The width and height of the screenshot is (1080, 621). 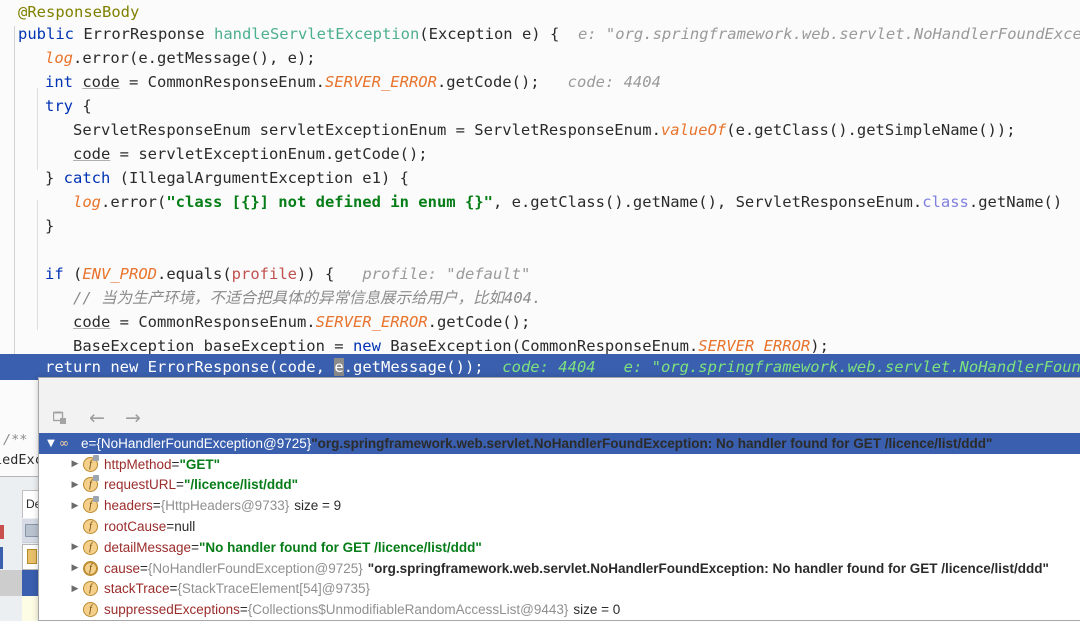 What do you see at coordinates (1015, 202) in the screenshot?
I see `code-token: .getName()` at bounding box center [1015, 202].